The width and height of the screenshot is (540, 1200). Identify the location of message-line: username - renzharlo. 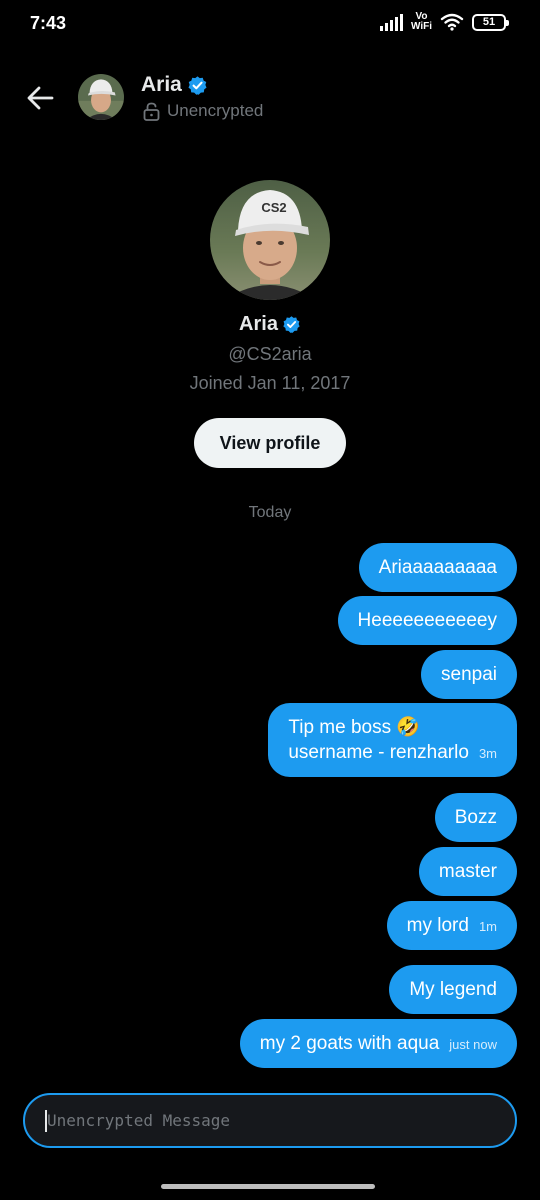
(378, 752).